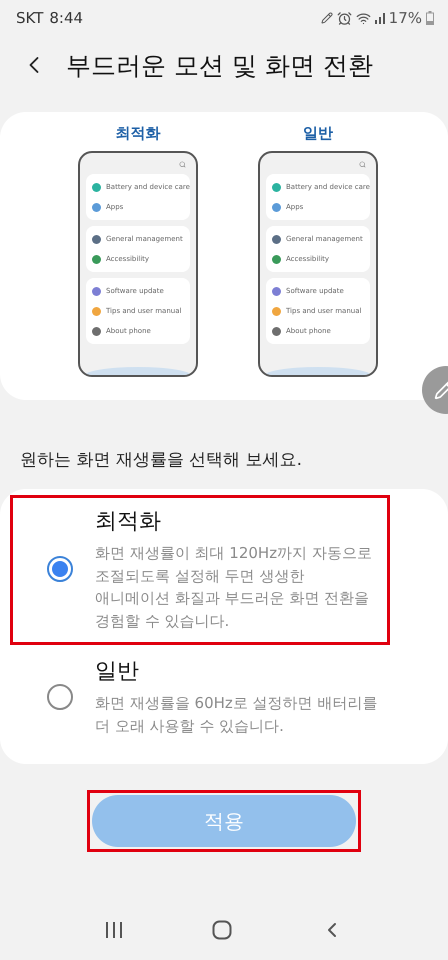 This screenshot has width=448, height=960. I want to click on clock-time: 8:44, so click(66, 18).